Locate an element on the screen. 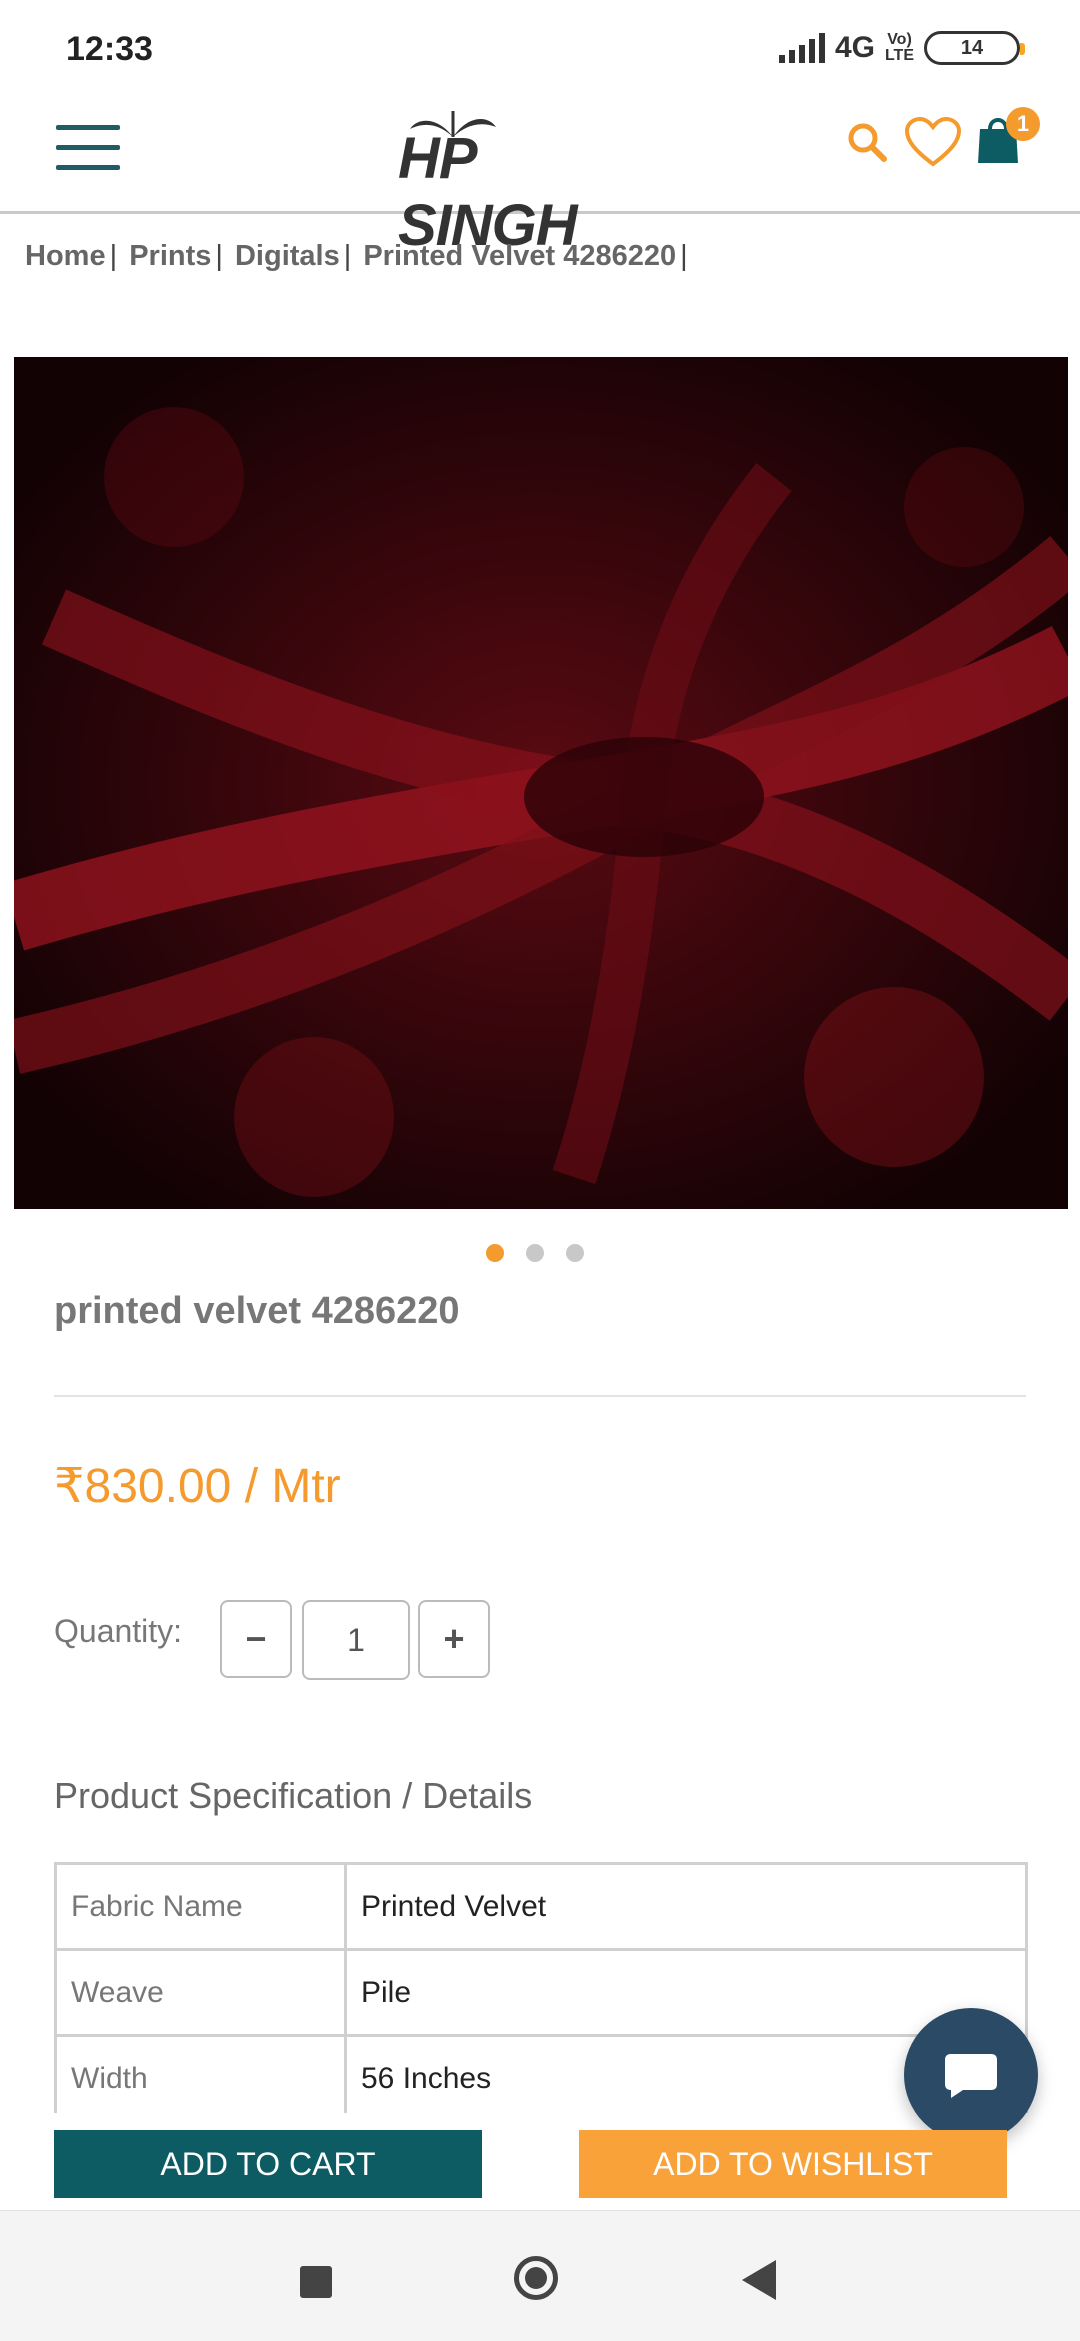  recents-icon is located at coordinates (316, 2282).